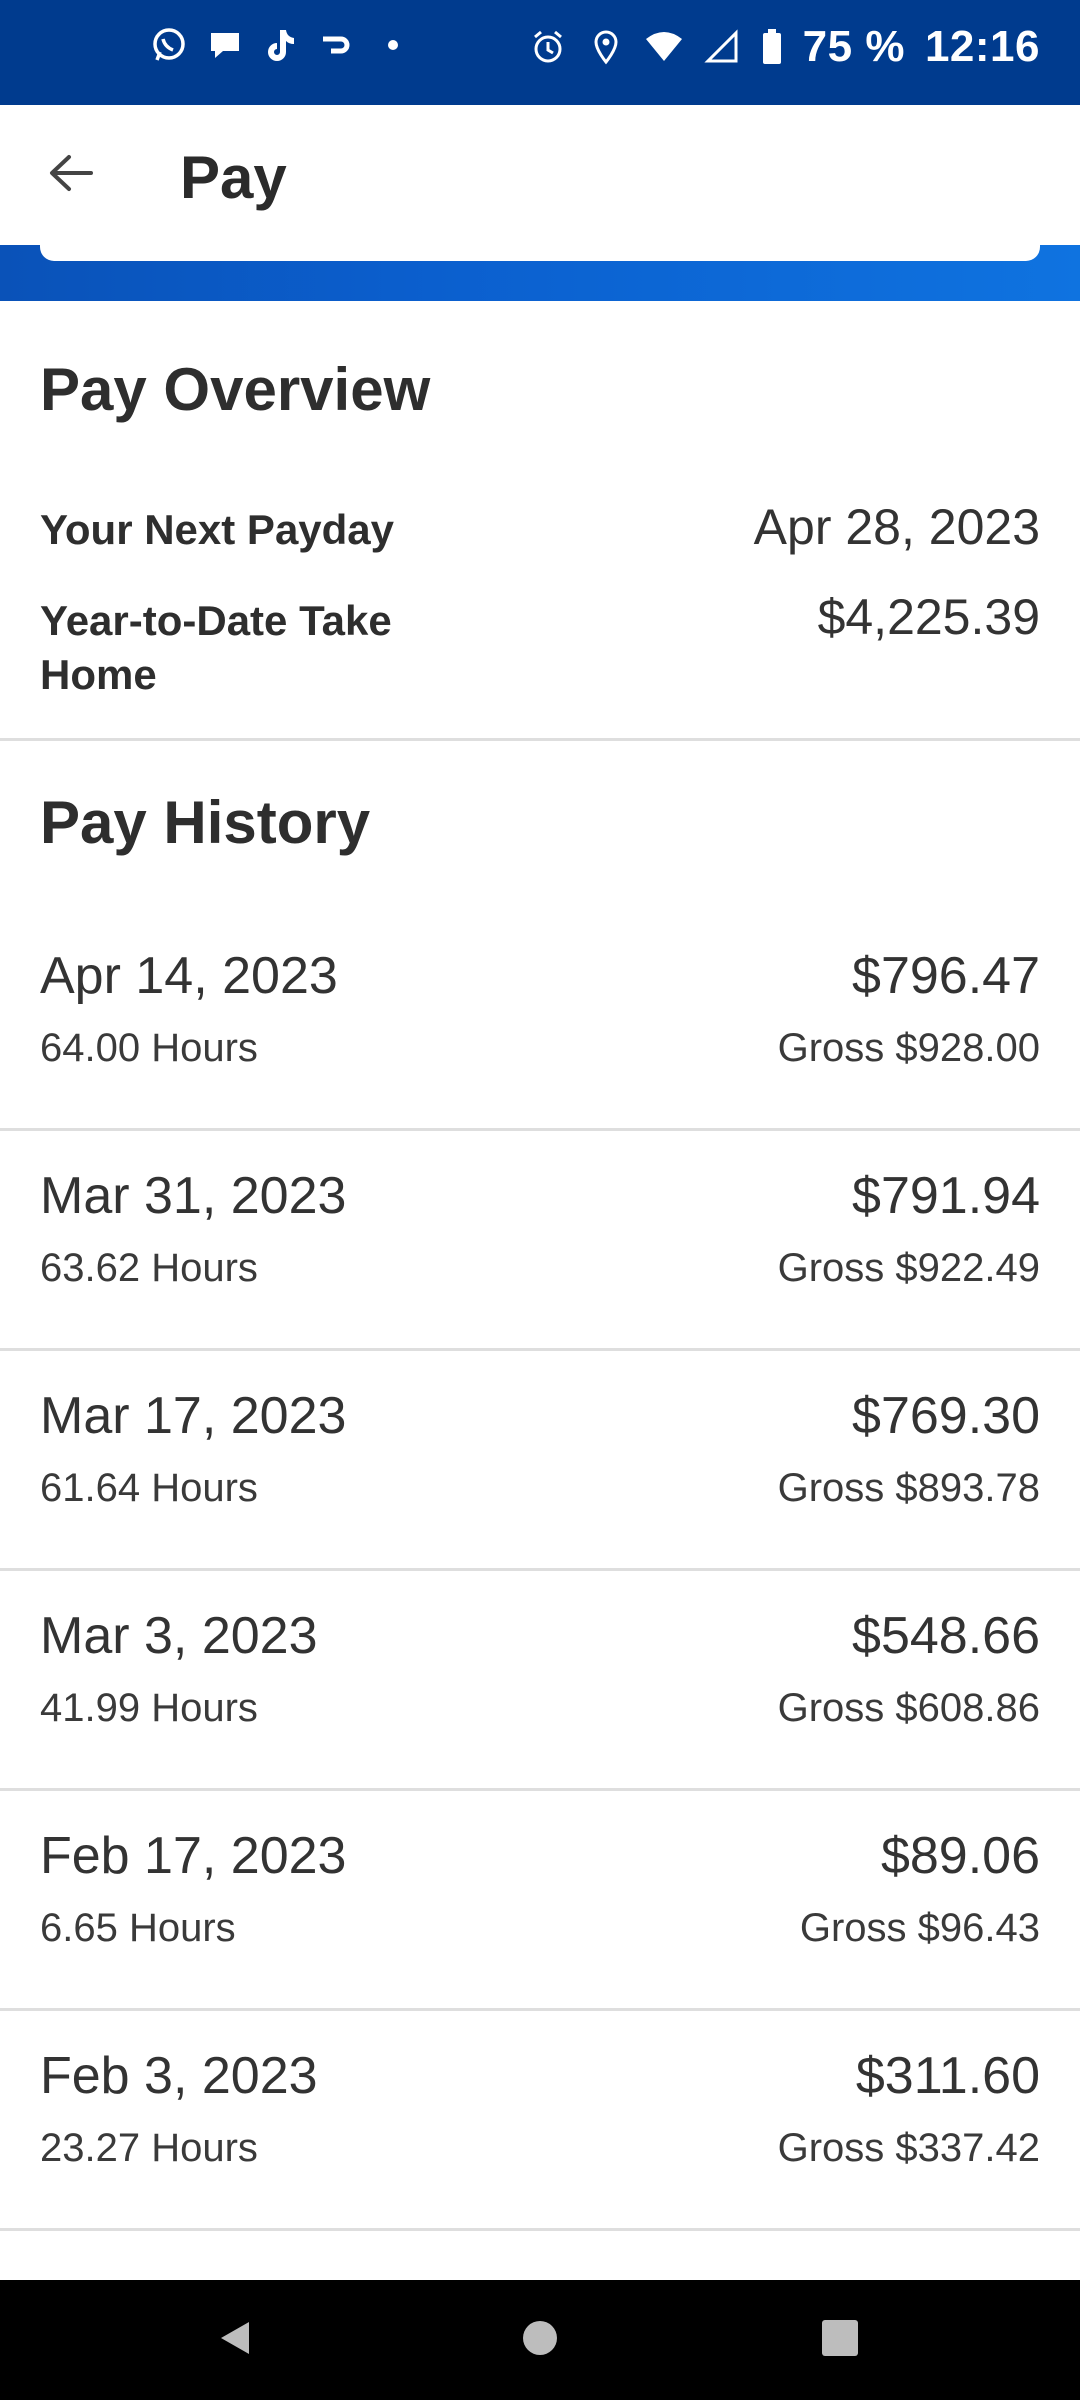 The image size is (1080, 2400). I want to click on hook-icon, so click(337, 45).